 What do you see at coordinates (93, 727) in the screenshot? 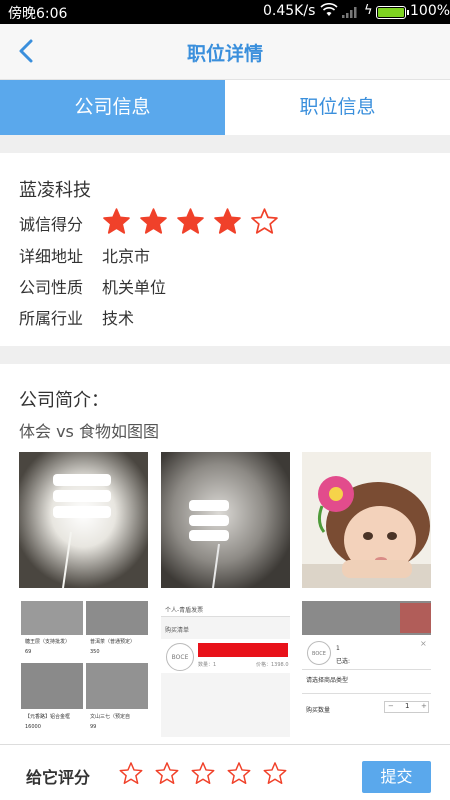
I see `grid-item-price: 99` at bounding box center [93, 727].